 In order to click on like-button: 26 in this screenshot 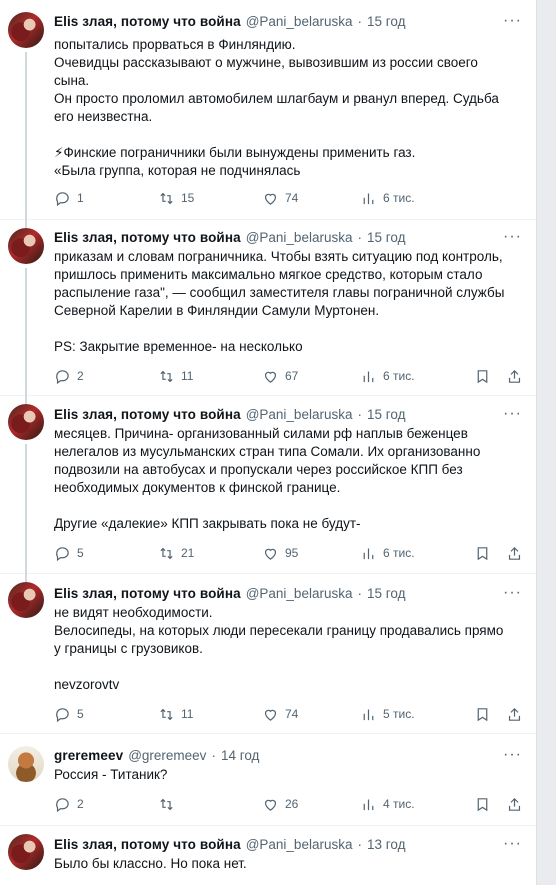, I will do `click(280, 804)`.